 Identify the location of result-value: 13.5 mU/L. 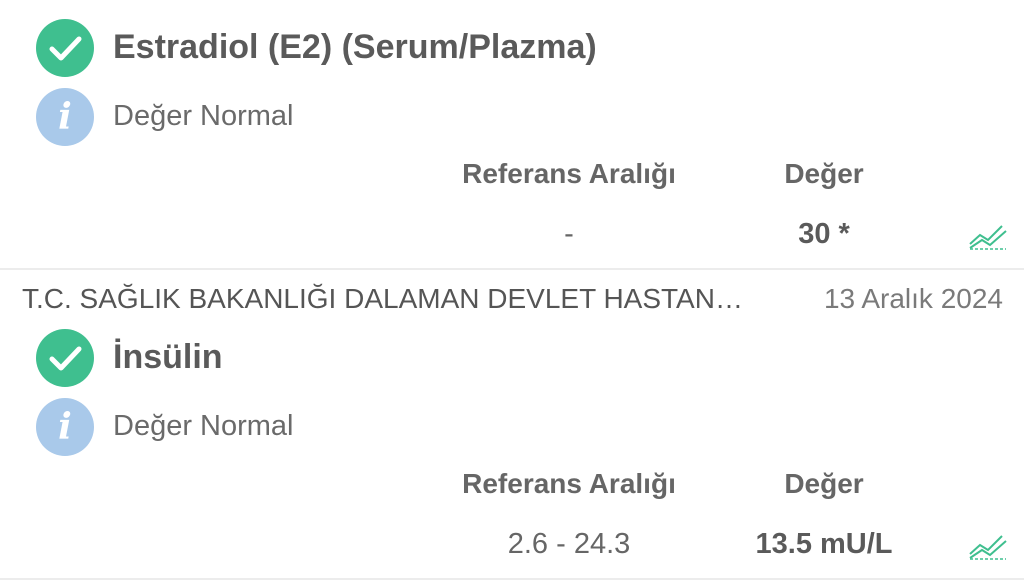
(824, 544).